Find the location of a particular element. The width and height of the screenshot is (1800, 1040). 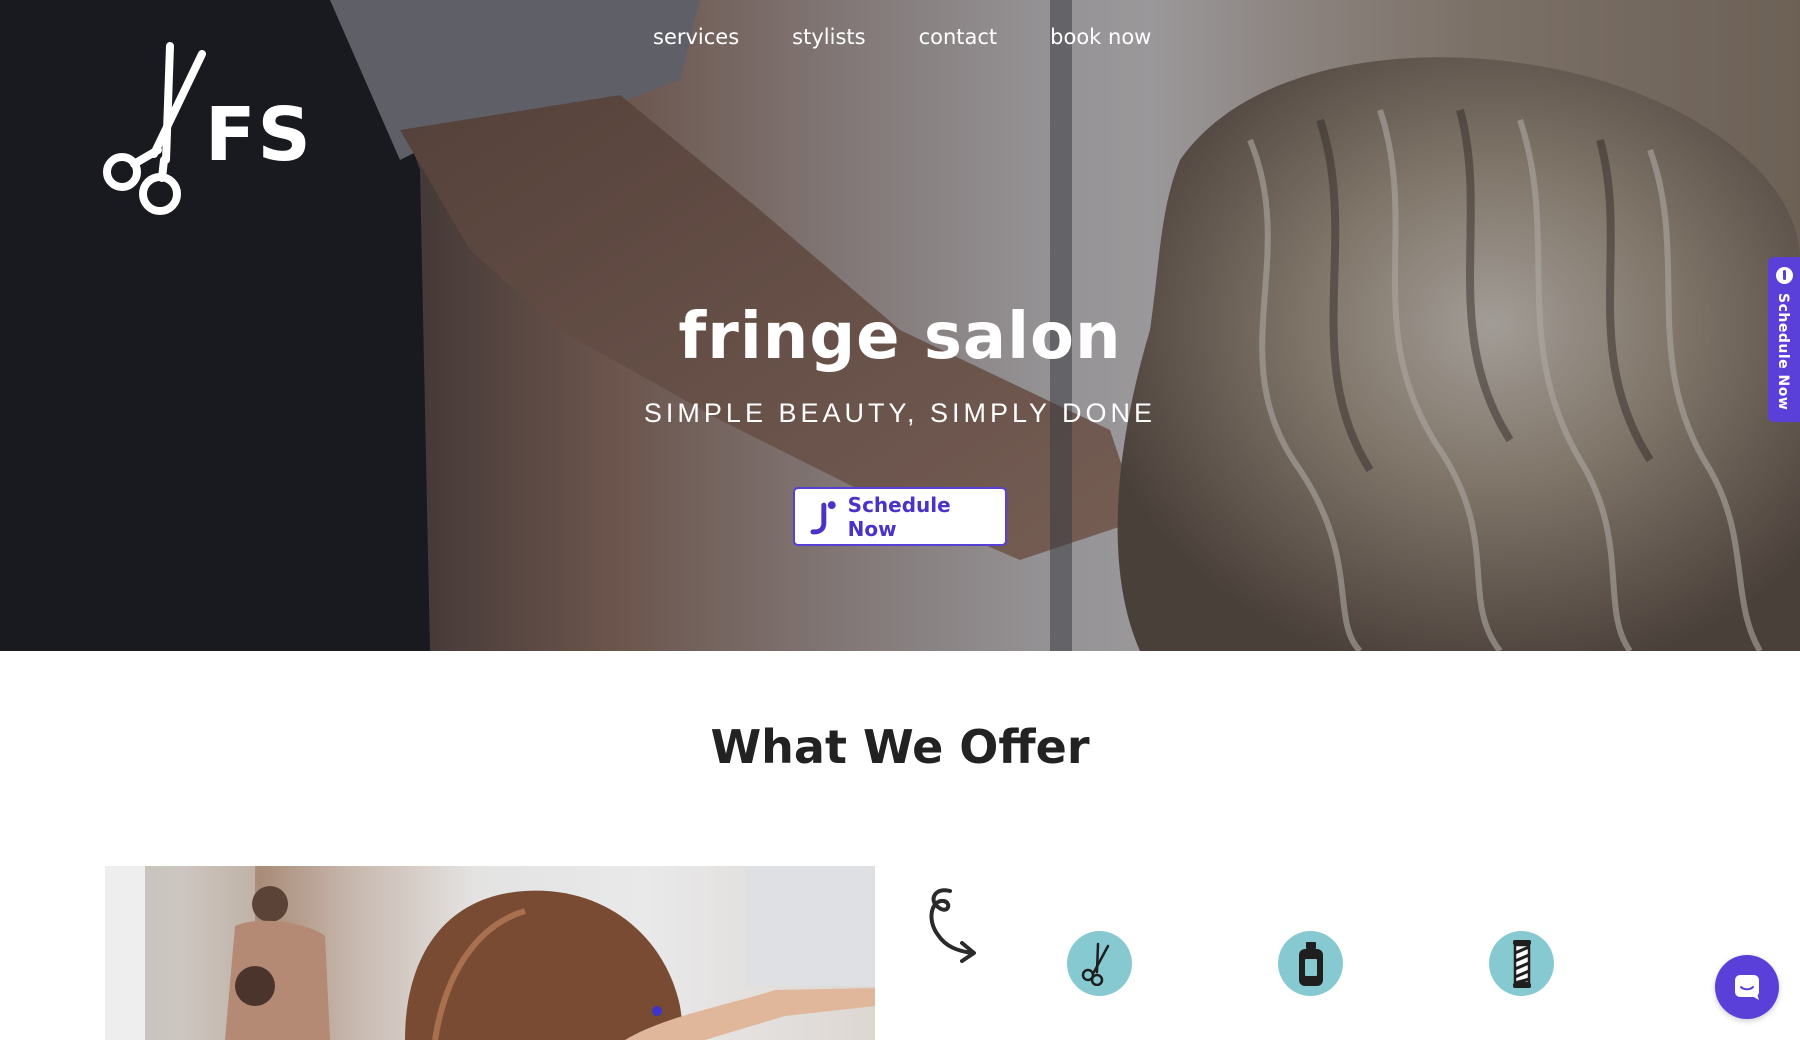

hero-title: fringe salon is located at coordinates (900, 337).